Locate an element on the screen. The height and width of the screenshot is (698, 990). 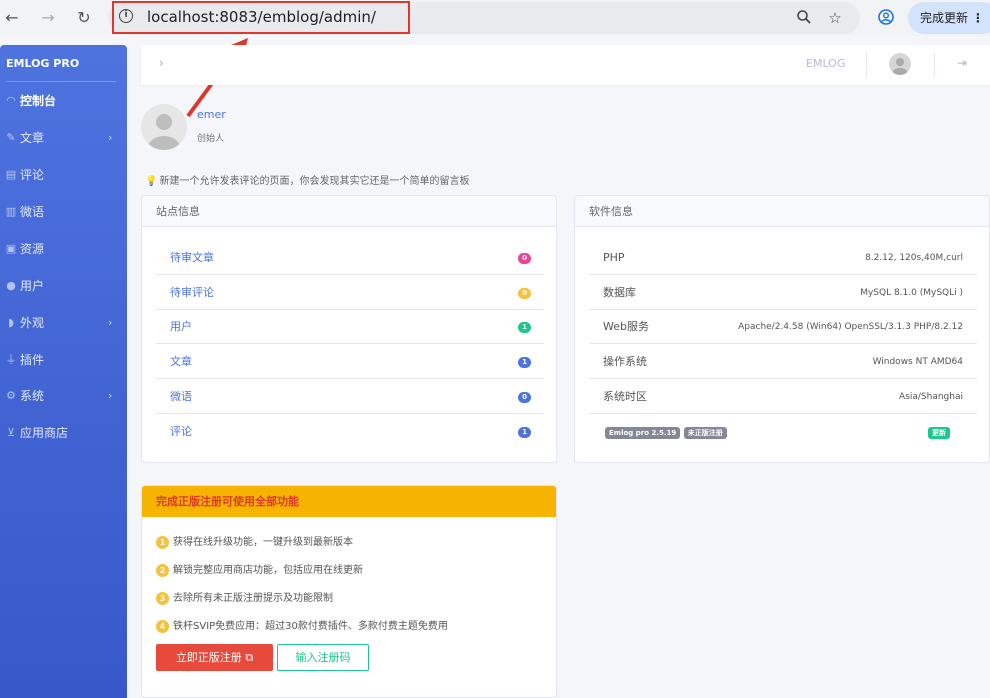
user-avatar is located at coordinates (900, 64).